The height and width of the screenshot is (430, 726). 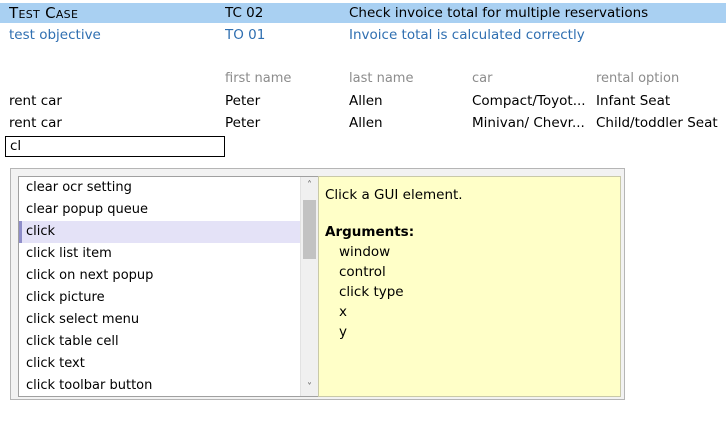 I want to click on help-argument: click type, so click(x=371, y=292).